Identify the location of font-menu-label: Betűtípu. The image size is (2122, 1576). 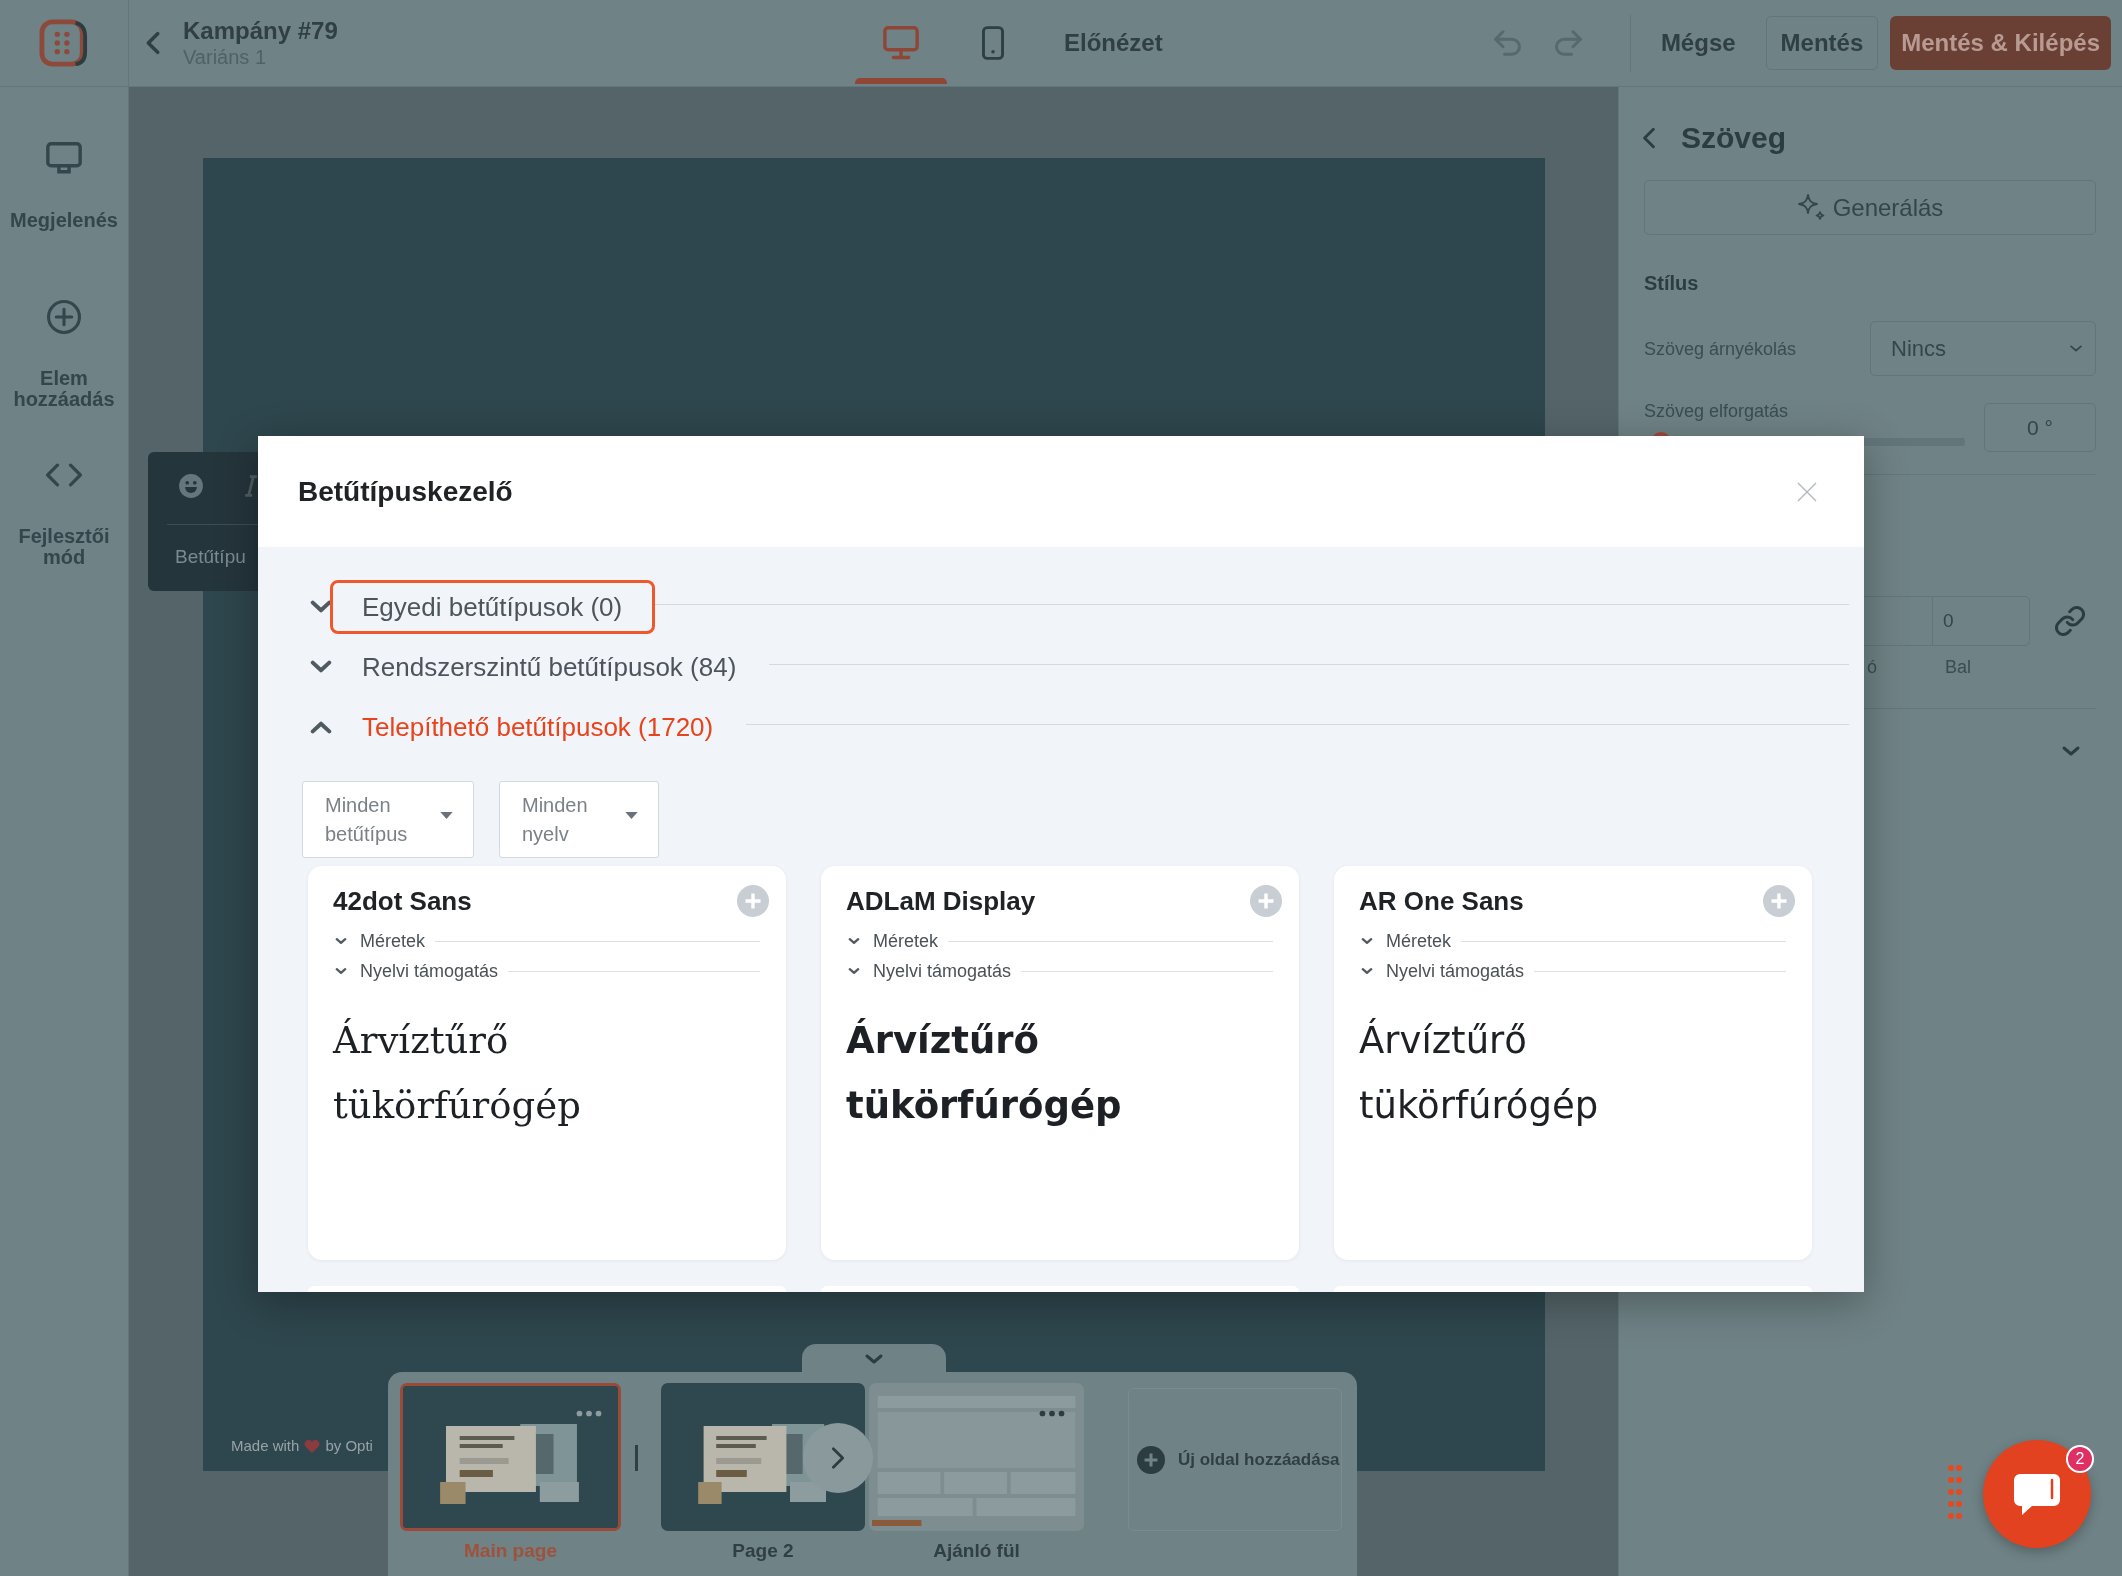
(216, 557).